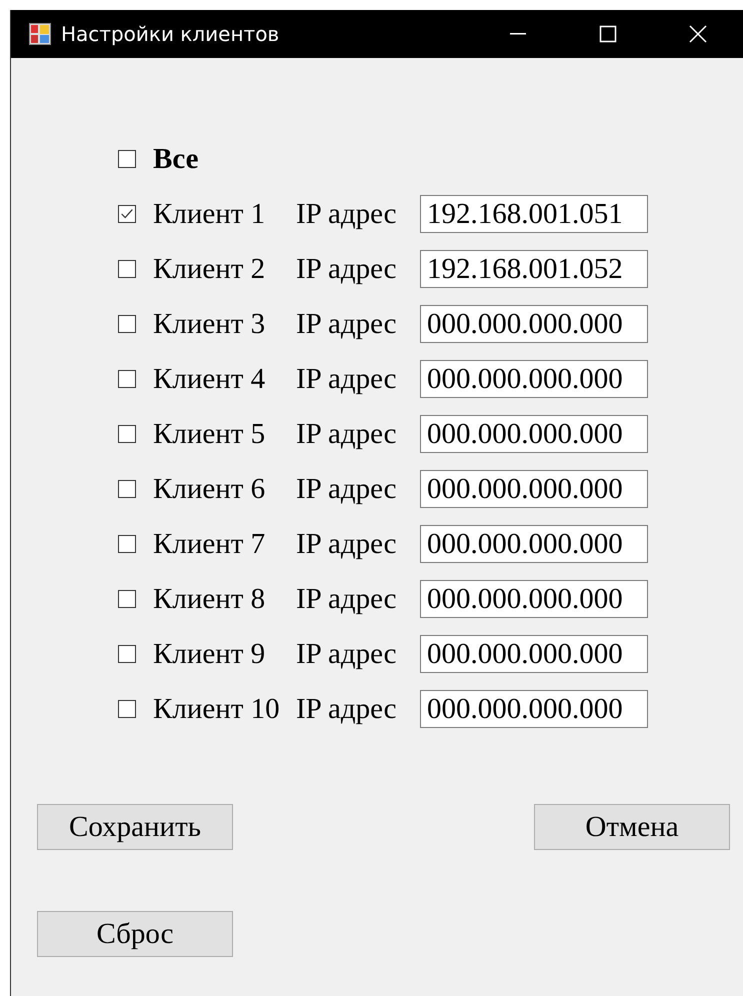 This screenshot has height=996, width=743. What do you see at coordinates (698, 34) in the screenshot?
I see `close-icon` at bounding box center [698, 34].